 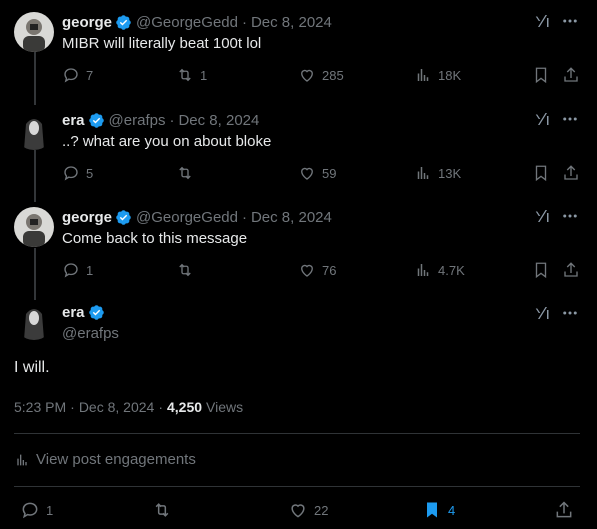 I want to click on like-count: 76, so click(x=329, y=270).